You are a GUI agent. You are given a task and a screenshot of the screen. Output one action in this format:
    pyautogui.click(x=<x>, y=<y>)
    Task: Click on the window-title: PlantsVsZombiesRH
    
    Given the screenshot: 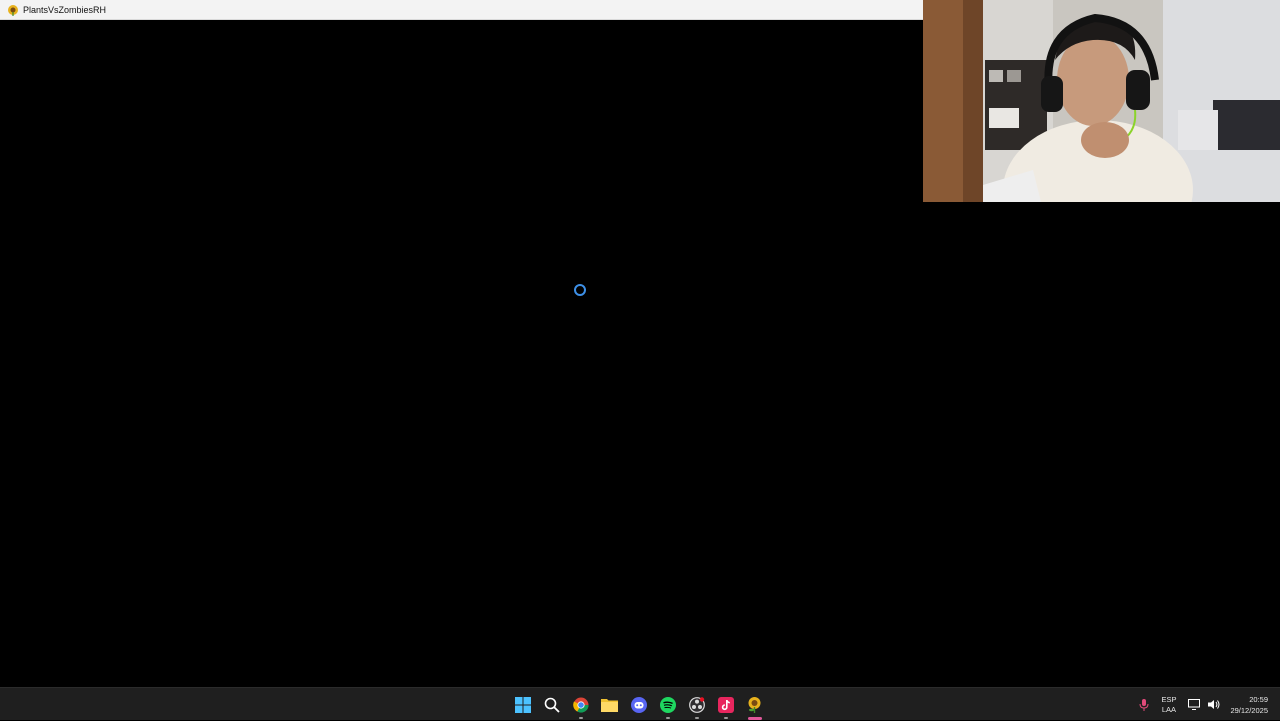 What is the action you would take?
    pyautogui.click(x=65, y=9)
    